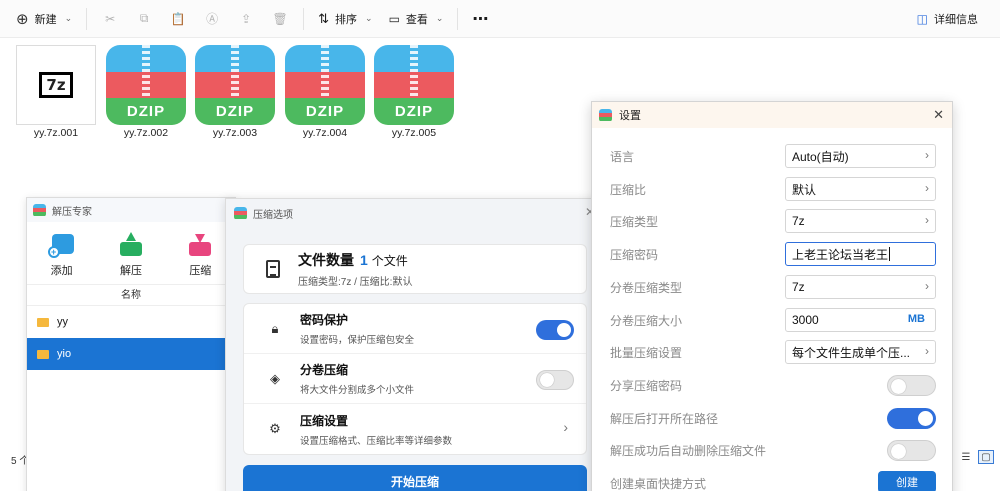  I want to click on view-mode-switcher: ☰ ▢, so click(976, 457).